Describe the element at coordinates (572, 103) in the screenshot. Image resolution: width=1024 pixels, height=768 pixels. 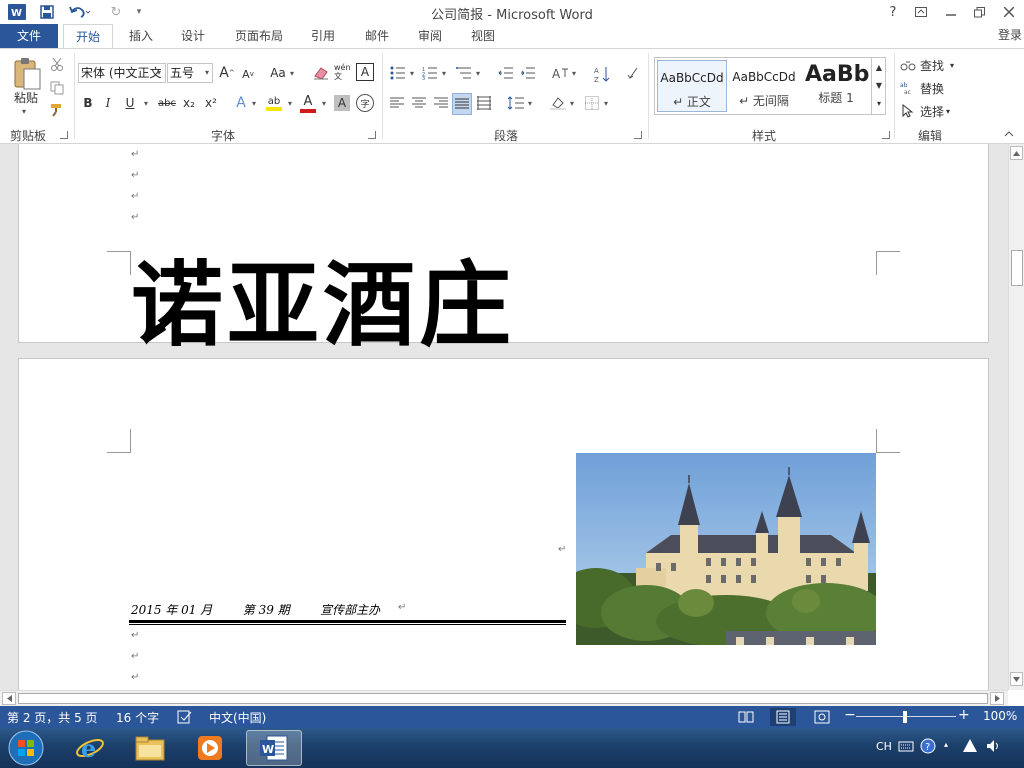
I see `shading-dropdown-icon: ▾` at that location.